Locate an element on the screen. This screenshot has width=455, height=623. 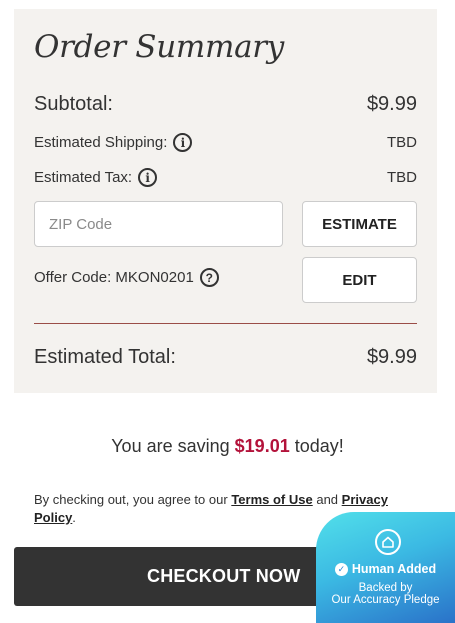
terms-prefix: By checking out, you agree to our is located at coordinates (131, 499).